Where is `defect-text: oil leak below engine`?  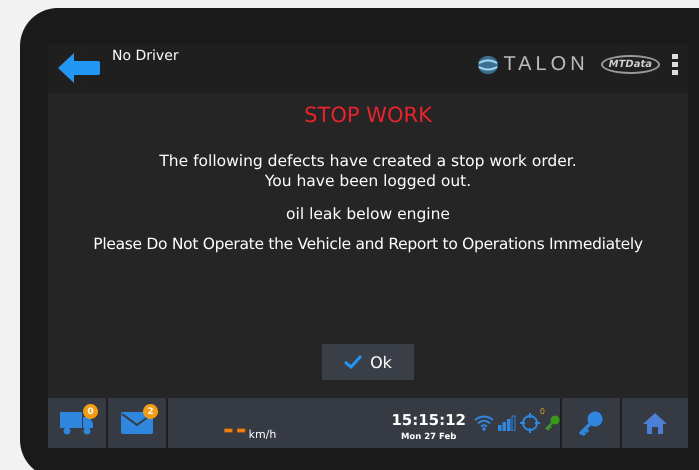
defect-text: oil leak below engine is located at coordinates (368, 214).